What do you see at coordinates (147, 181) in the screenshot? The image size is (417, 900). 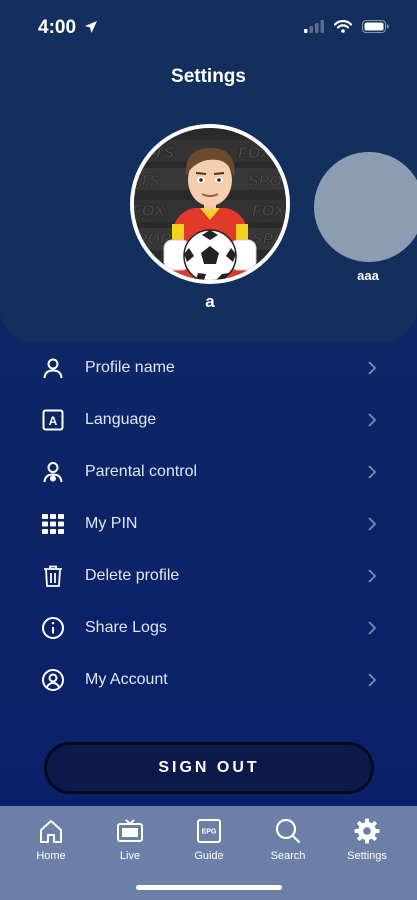 I see `svg-text: RTS` at bounding box center [147, 181].